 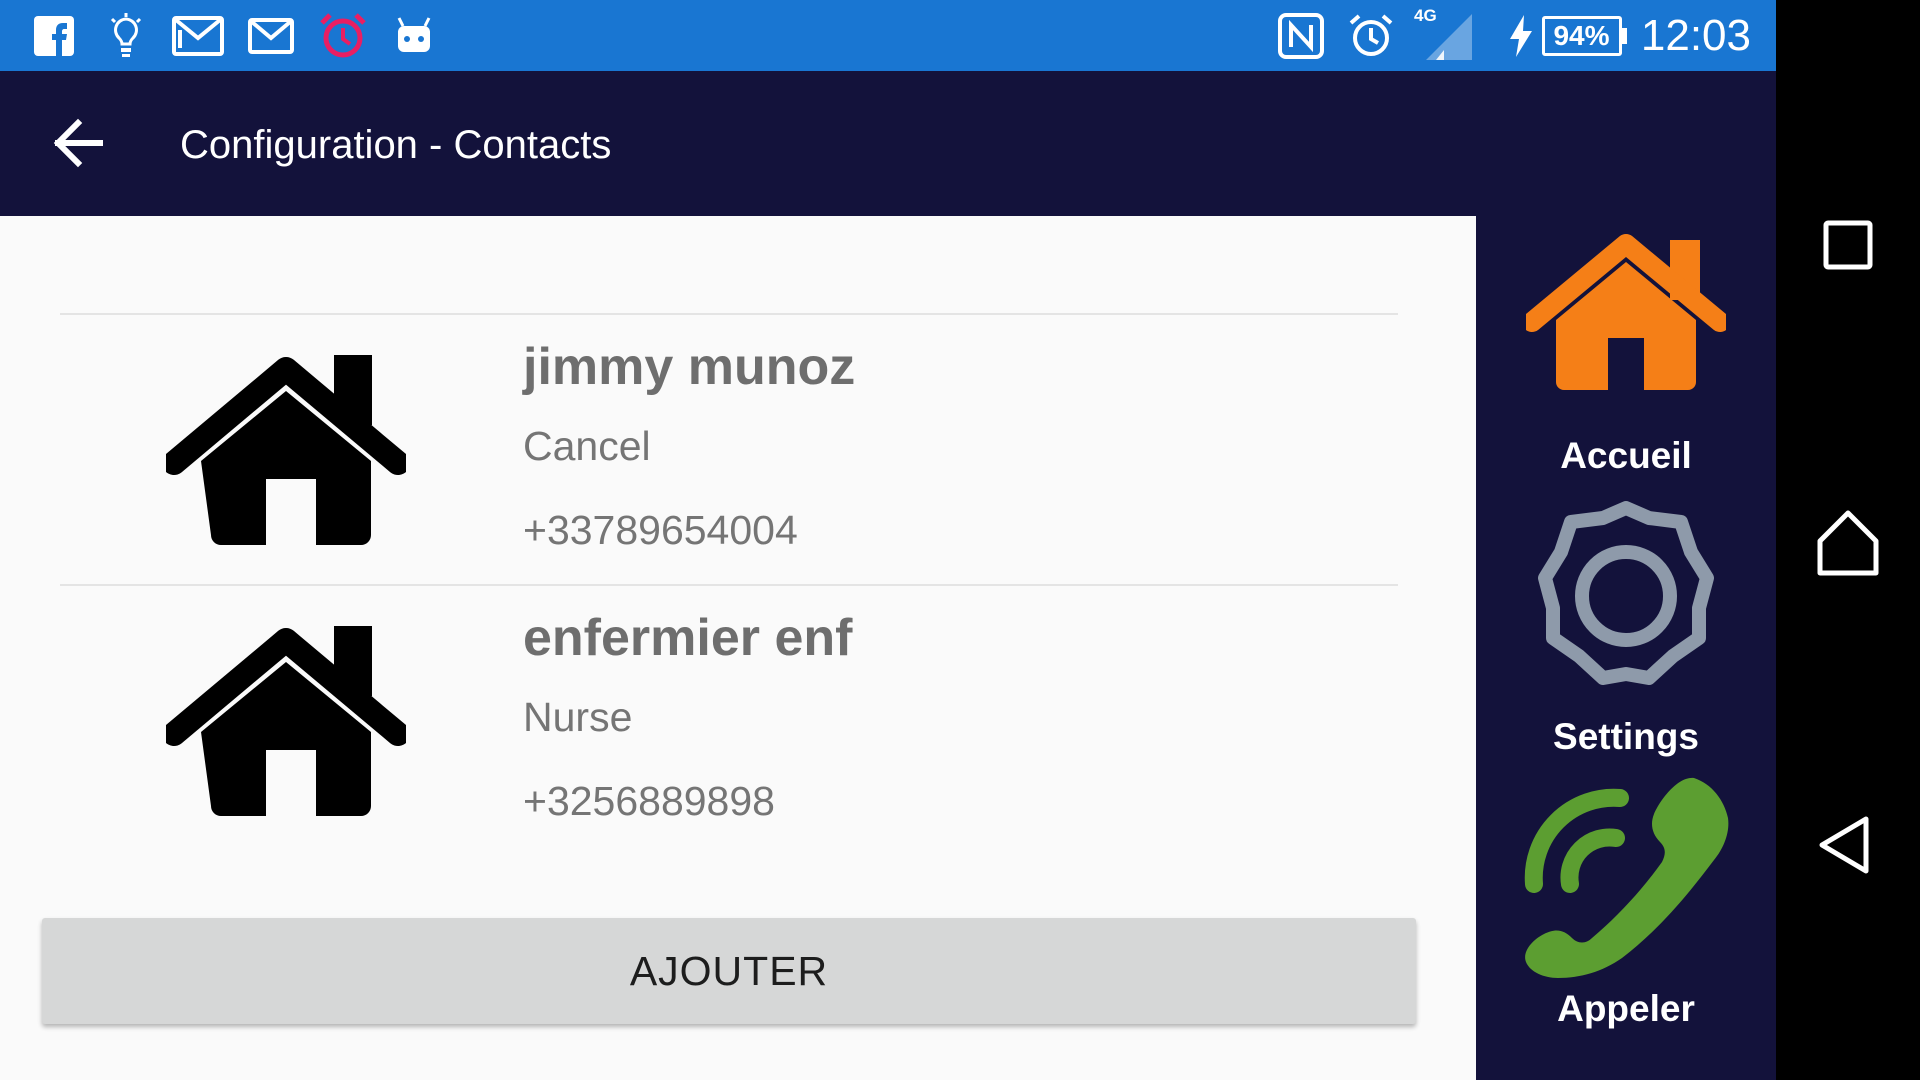 I want to click on gear-icon, so click(x=1626, y=593).